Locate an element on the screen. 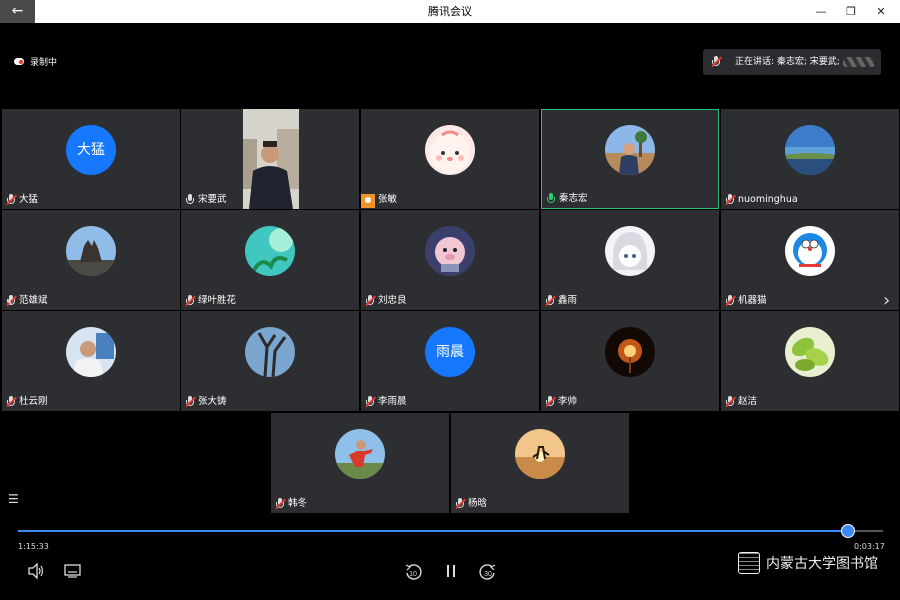 Image resolution: width=900 pixels, height=600 pixels. participant-tile: 绿叶胜花 is located at coordinates (270, 260).